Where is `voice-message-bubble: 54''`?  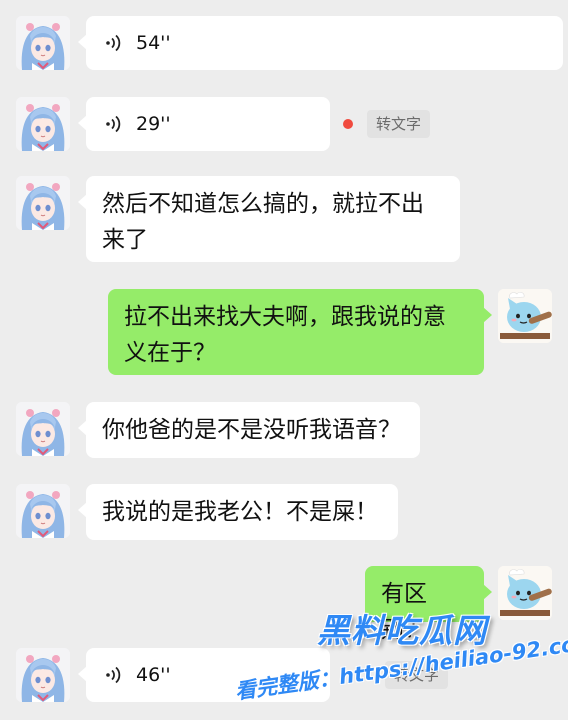
voice-message-bubble: 54'' is located at coordinates (320, 43).